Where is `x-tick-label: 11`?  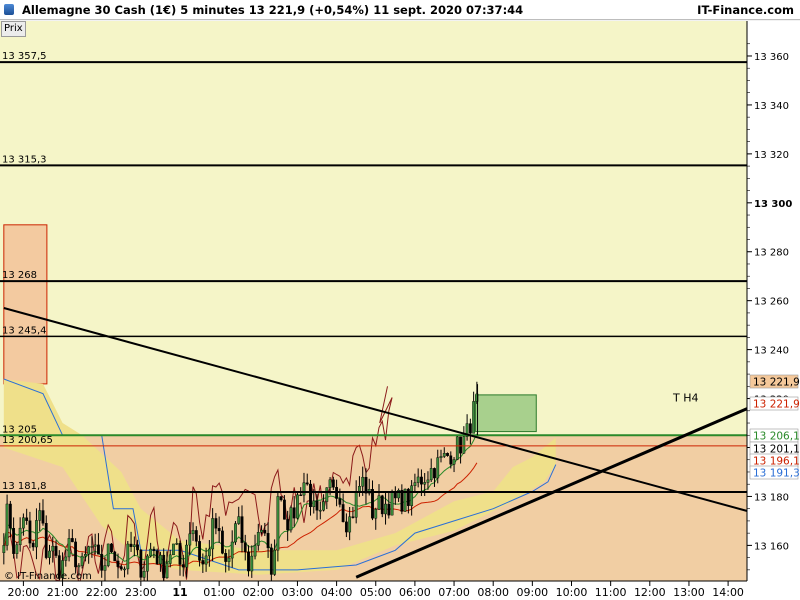
x-tick-label: 11 is located at coordinates (179, 592).